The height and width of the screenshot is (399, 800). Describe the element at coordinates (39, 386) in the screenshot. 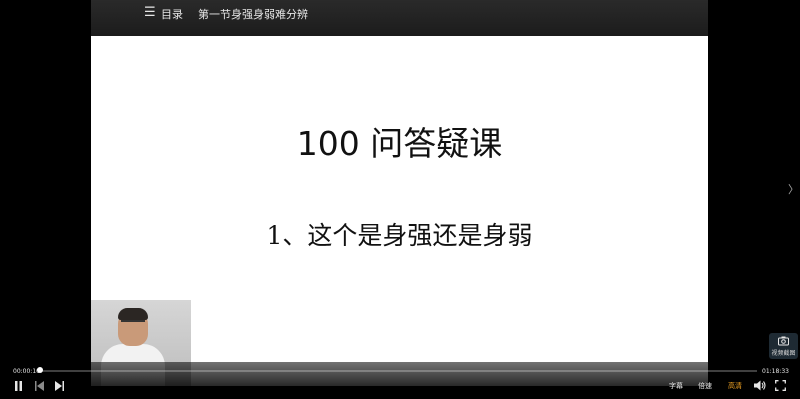

I see `previous-icon` at that location.